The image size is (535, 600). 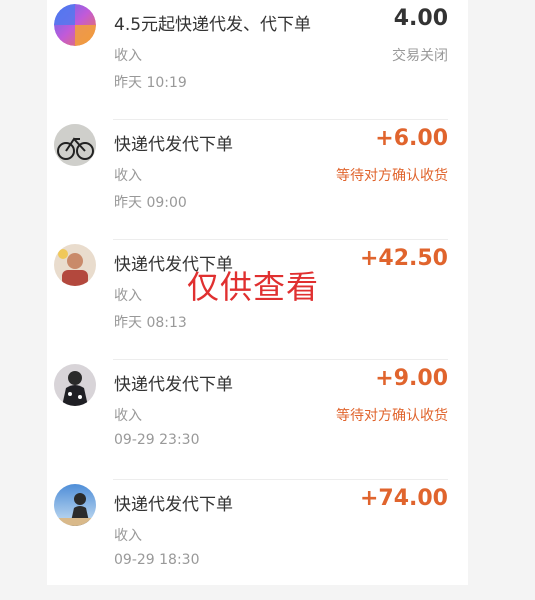 What do you see at coordinates (75, 385) in the screenshot?
I see `dark-person-avatar` at bounding box center [75, 385].